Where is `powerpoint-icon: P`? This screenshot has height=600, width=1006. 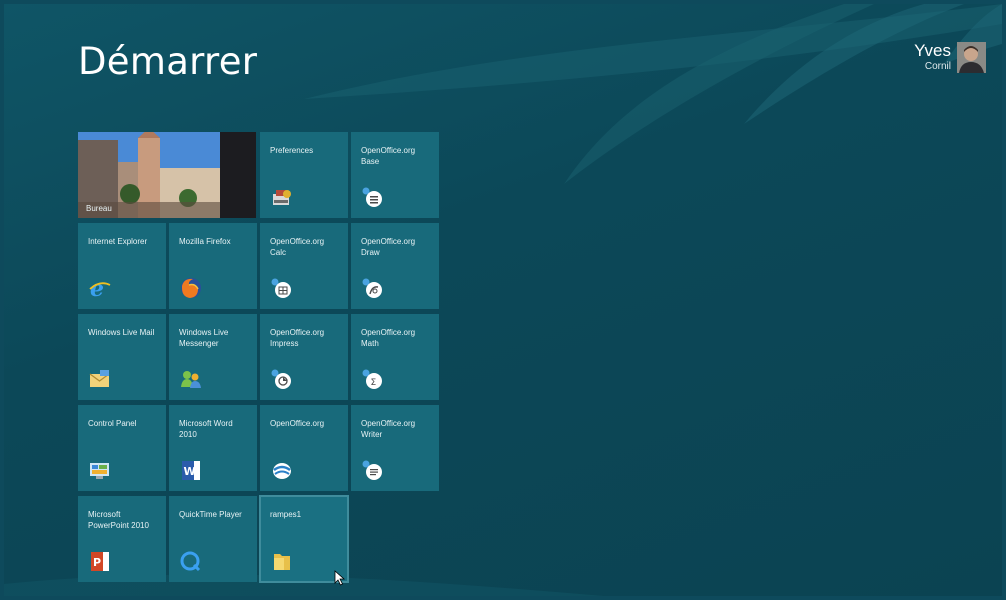 powerpoint-icon: P is located at coordinates (100, 561).